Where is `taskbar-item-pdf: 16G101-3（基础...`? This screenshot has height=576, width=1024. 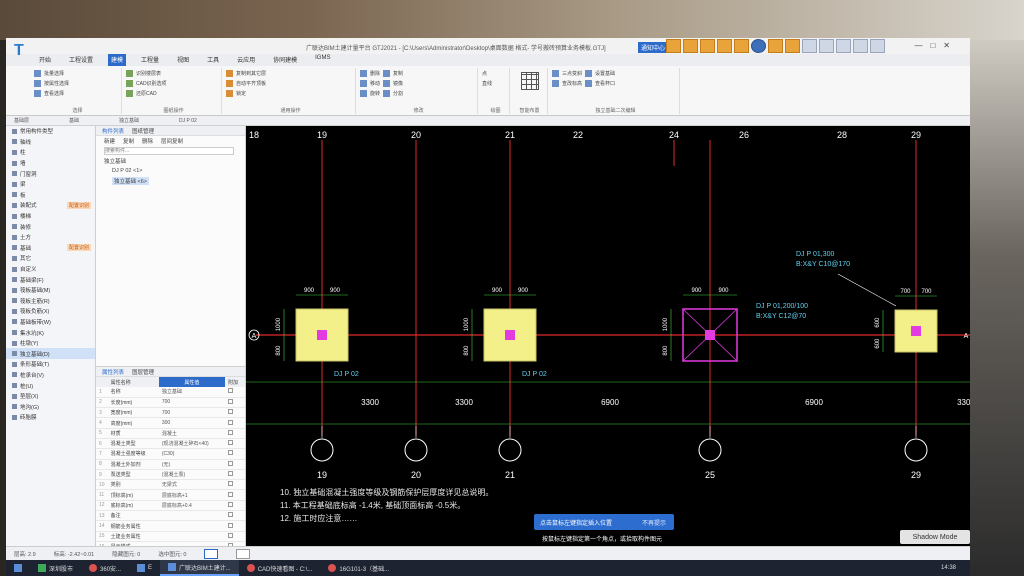
taskbar-item-pdf: 16G101-3（基础... is located at coordinates (358, 568).